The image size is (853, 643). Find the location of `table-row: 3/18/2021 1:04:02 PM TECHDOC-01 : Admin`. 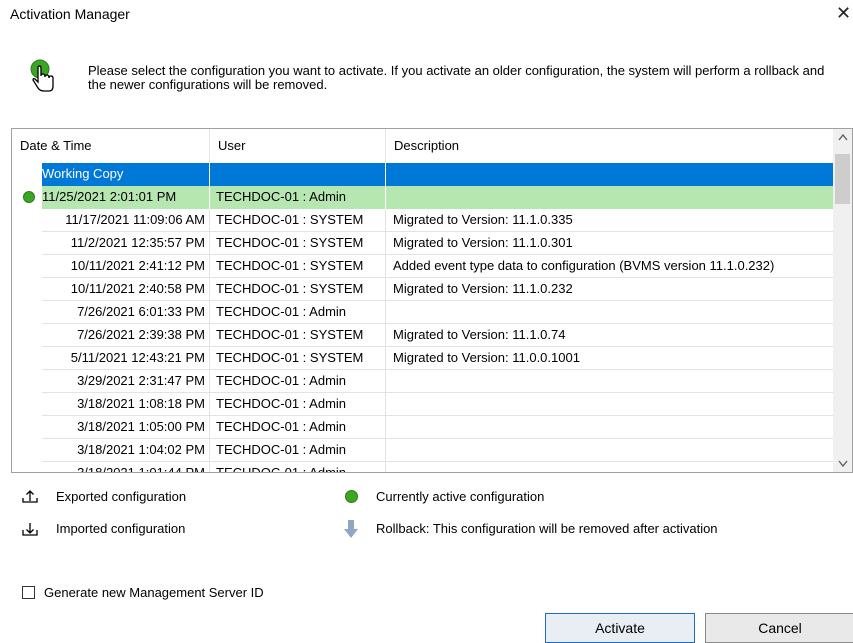

table-row: 3/18/2021 1:04:02 PM TECHDOC-01 : Admin is located at coordinates (422, 450).